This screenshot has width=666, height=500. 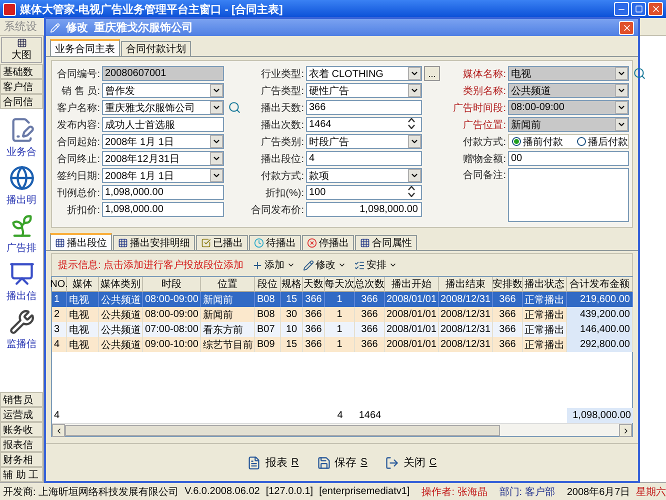 What do you see at coordinates (154, 242) in the screenshot?
I see `tab: 播出安排明细` at bounding box center [154, 242].